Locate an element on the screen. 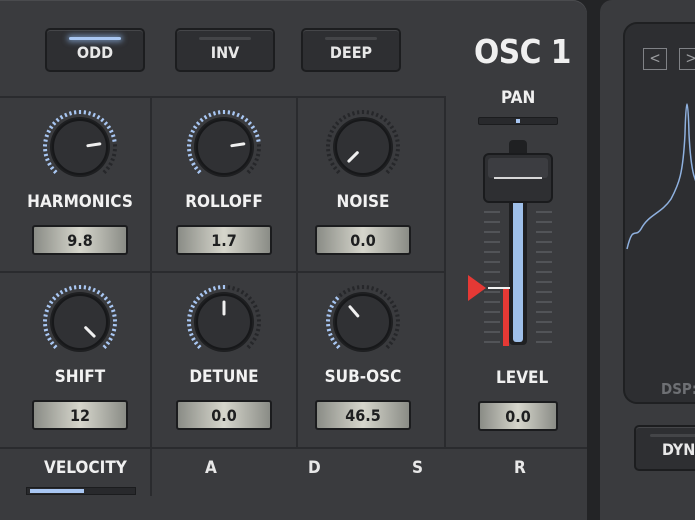 The height and width of the screenshot is (520, 695). sustain-label: S is located at coordinates (417, 468).